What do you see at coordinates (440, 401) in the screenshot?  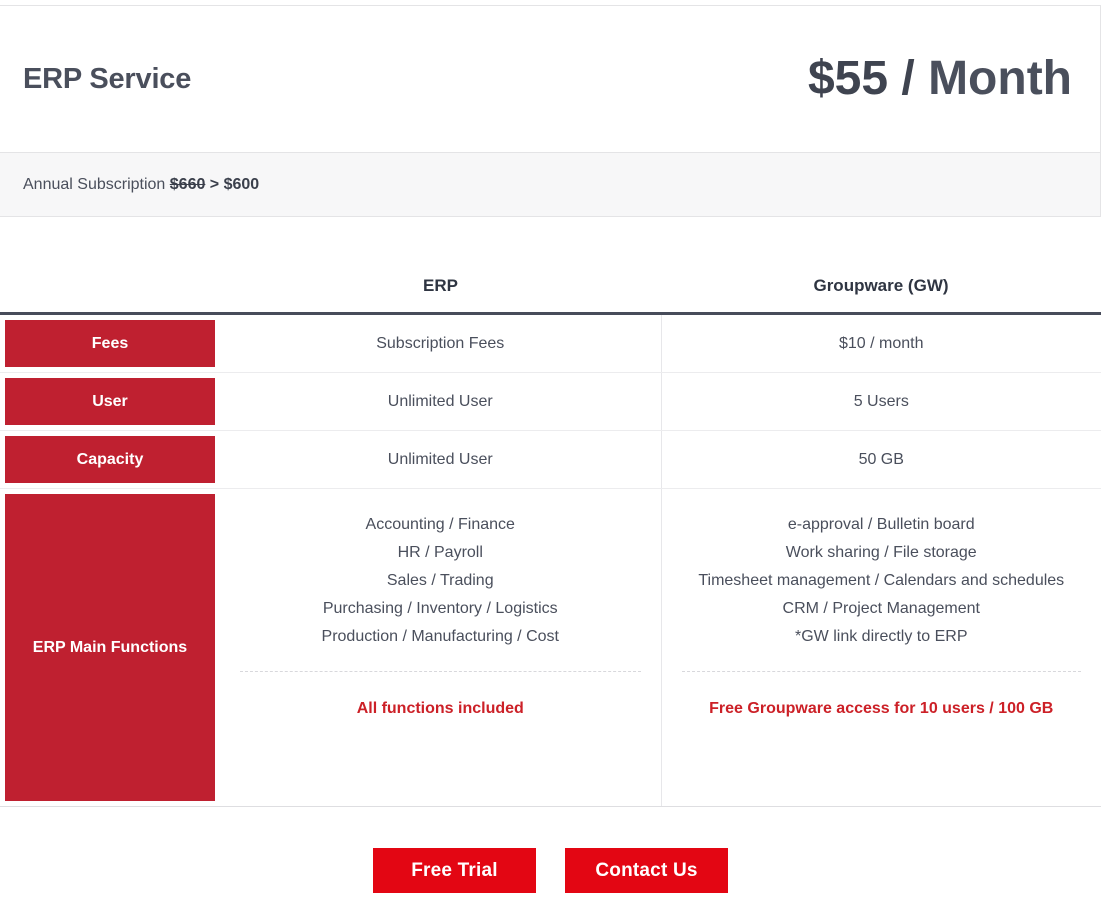 I see `cell-erp-user: Unlimited User` at bounding box center [440, 401].